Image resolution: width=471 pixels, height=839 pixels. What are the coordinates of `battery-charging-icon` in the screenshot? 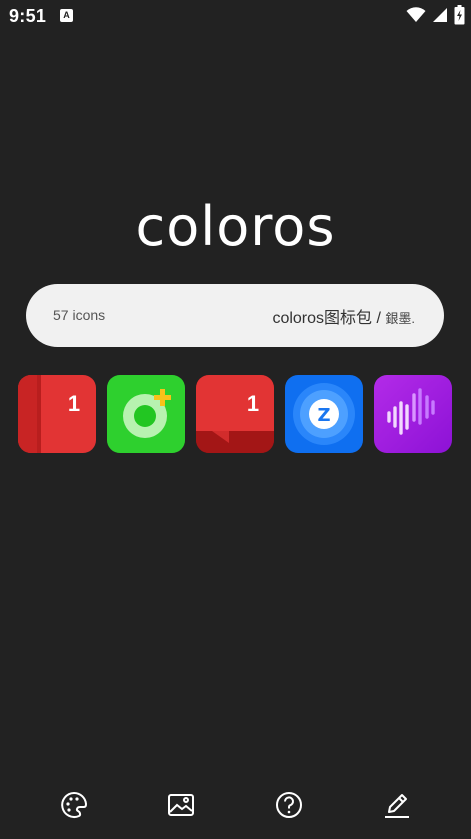 It's located at (459, 15).